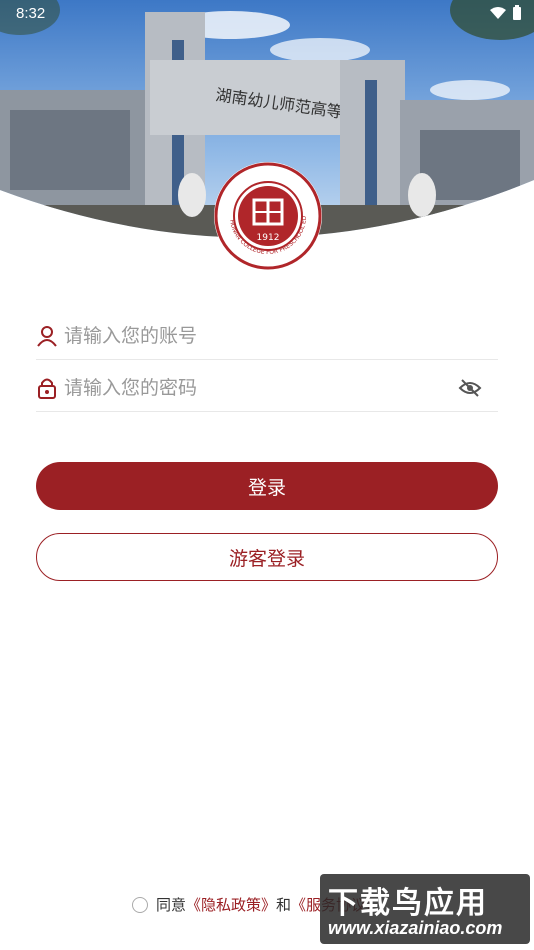 Image resolution: width=534 pixels, height=950 pixels. What do you see at coordinates (408, 903) in the screenshot?
I see `watermark-title: 下载鸟应用` at bounding box center [408, 903].